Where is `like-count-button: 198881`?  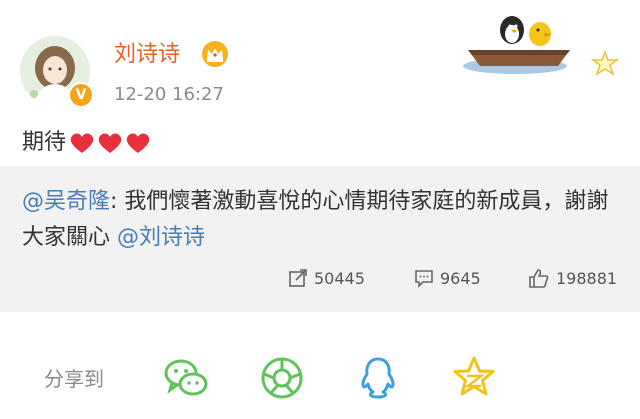
like-count-button: 198881 is located at coordinates (572, 278).